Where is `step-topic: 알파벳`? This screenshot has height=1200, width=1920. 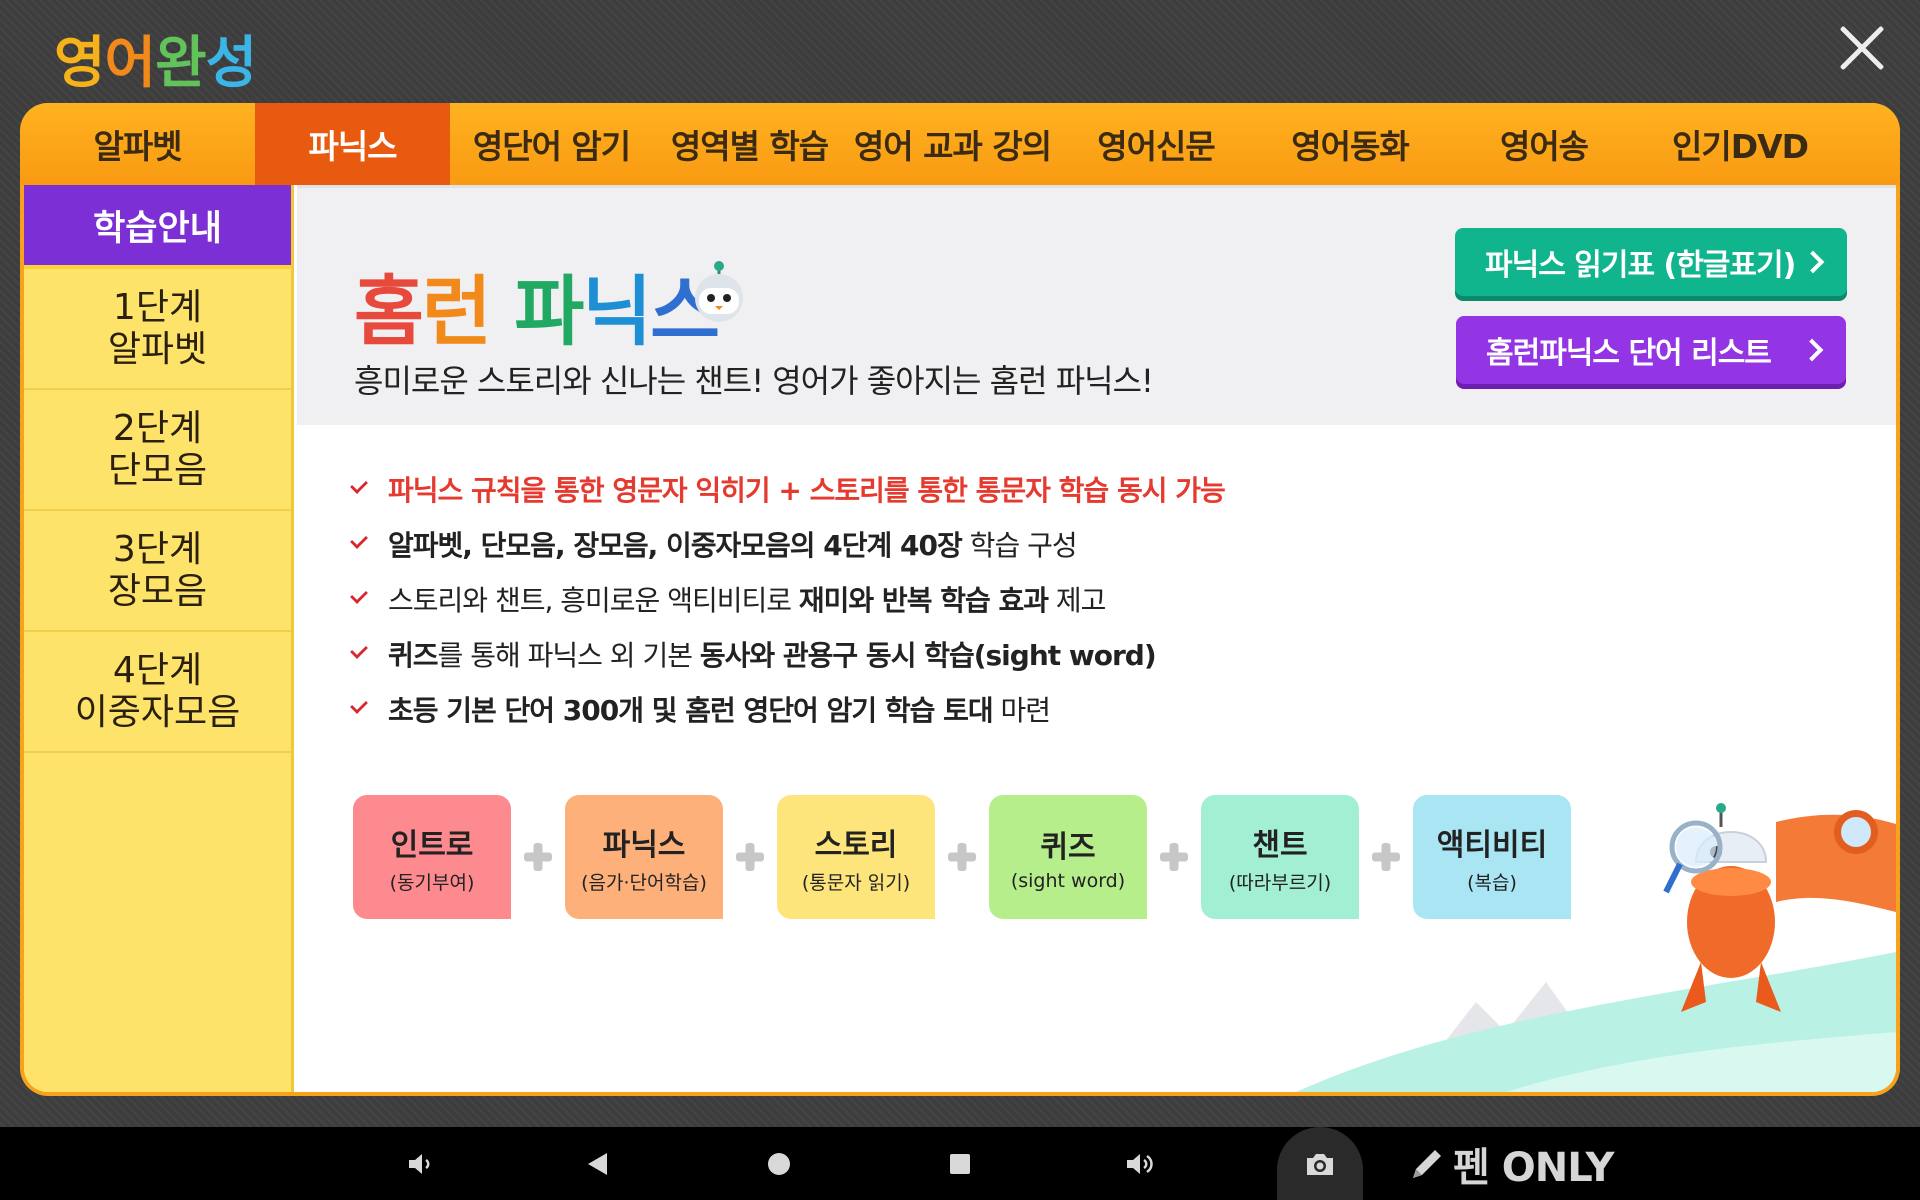
step-topic: 알파벳 is located at coordinates (157, 349).